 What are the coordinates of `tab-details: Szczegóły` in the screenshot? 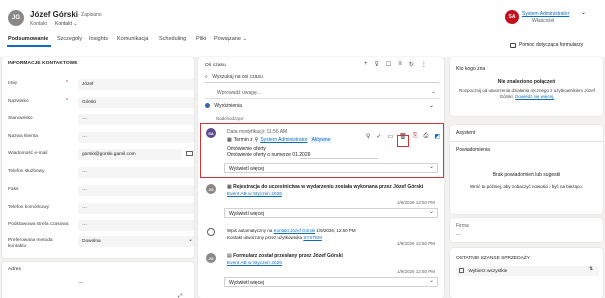 It's located at (69, 39).